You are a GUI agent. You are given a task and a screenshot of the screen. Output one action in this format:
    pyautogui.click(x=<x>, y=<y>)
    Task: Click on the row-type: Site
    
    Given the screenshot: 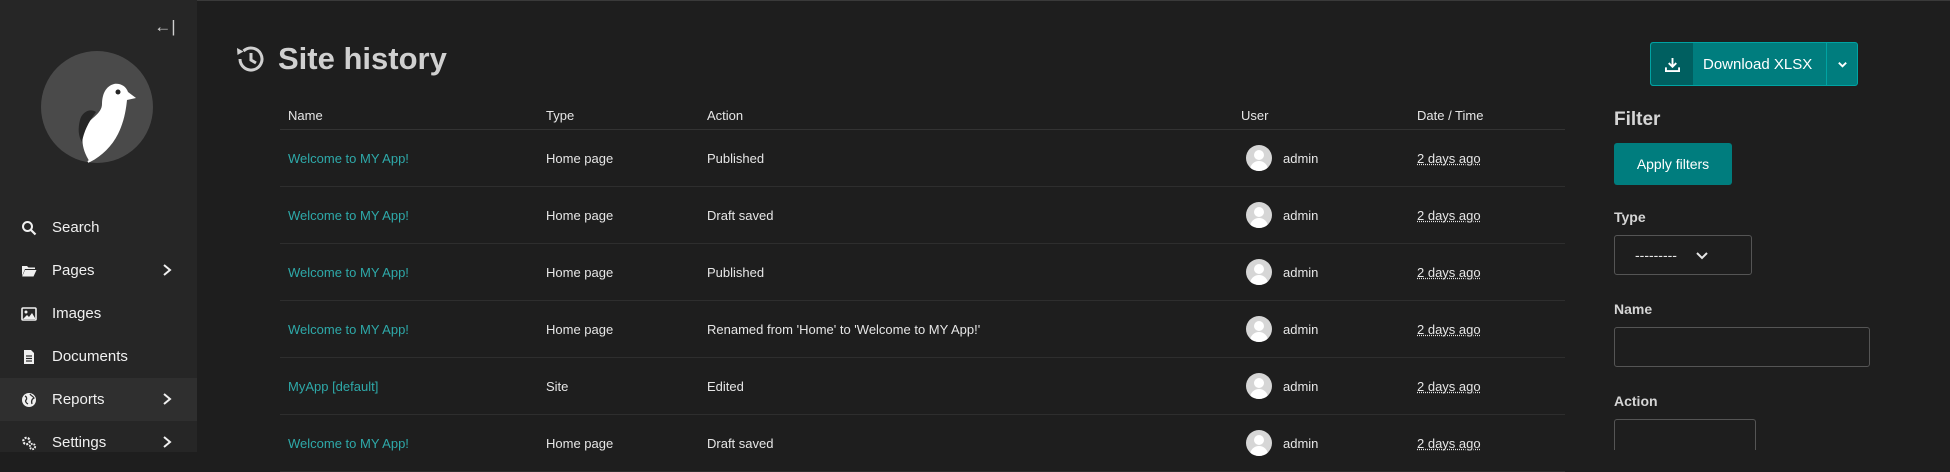 What is the action you would take?
    pyautogui.click(x=618, y=386)
    